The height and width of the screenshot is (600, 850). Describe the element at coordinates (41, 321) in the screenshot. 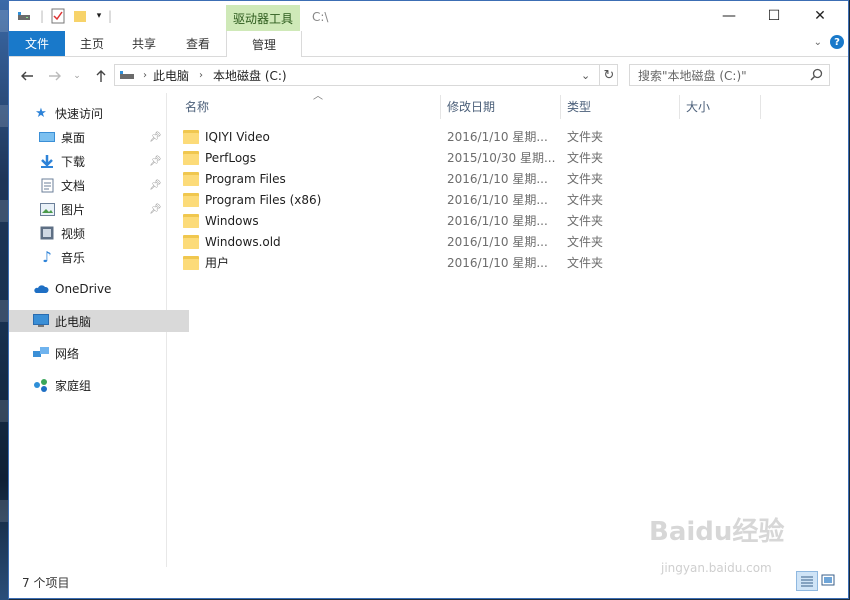

I see `computer-icon` at that location.